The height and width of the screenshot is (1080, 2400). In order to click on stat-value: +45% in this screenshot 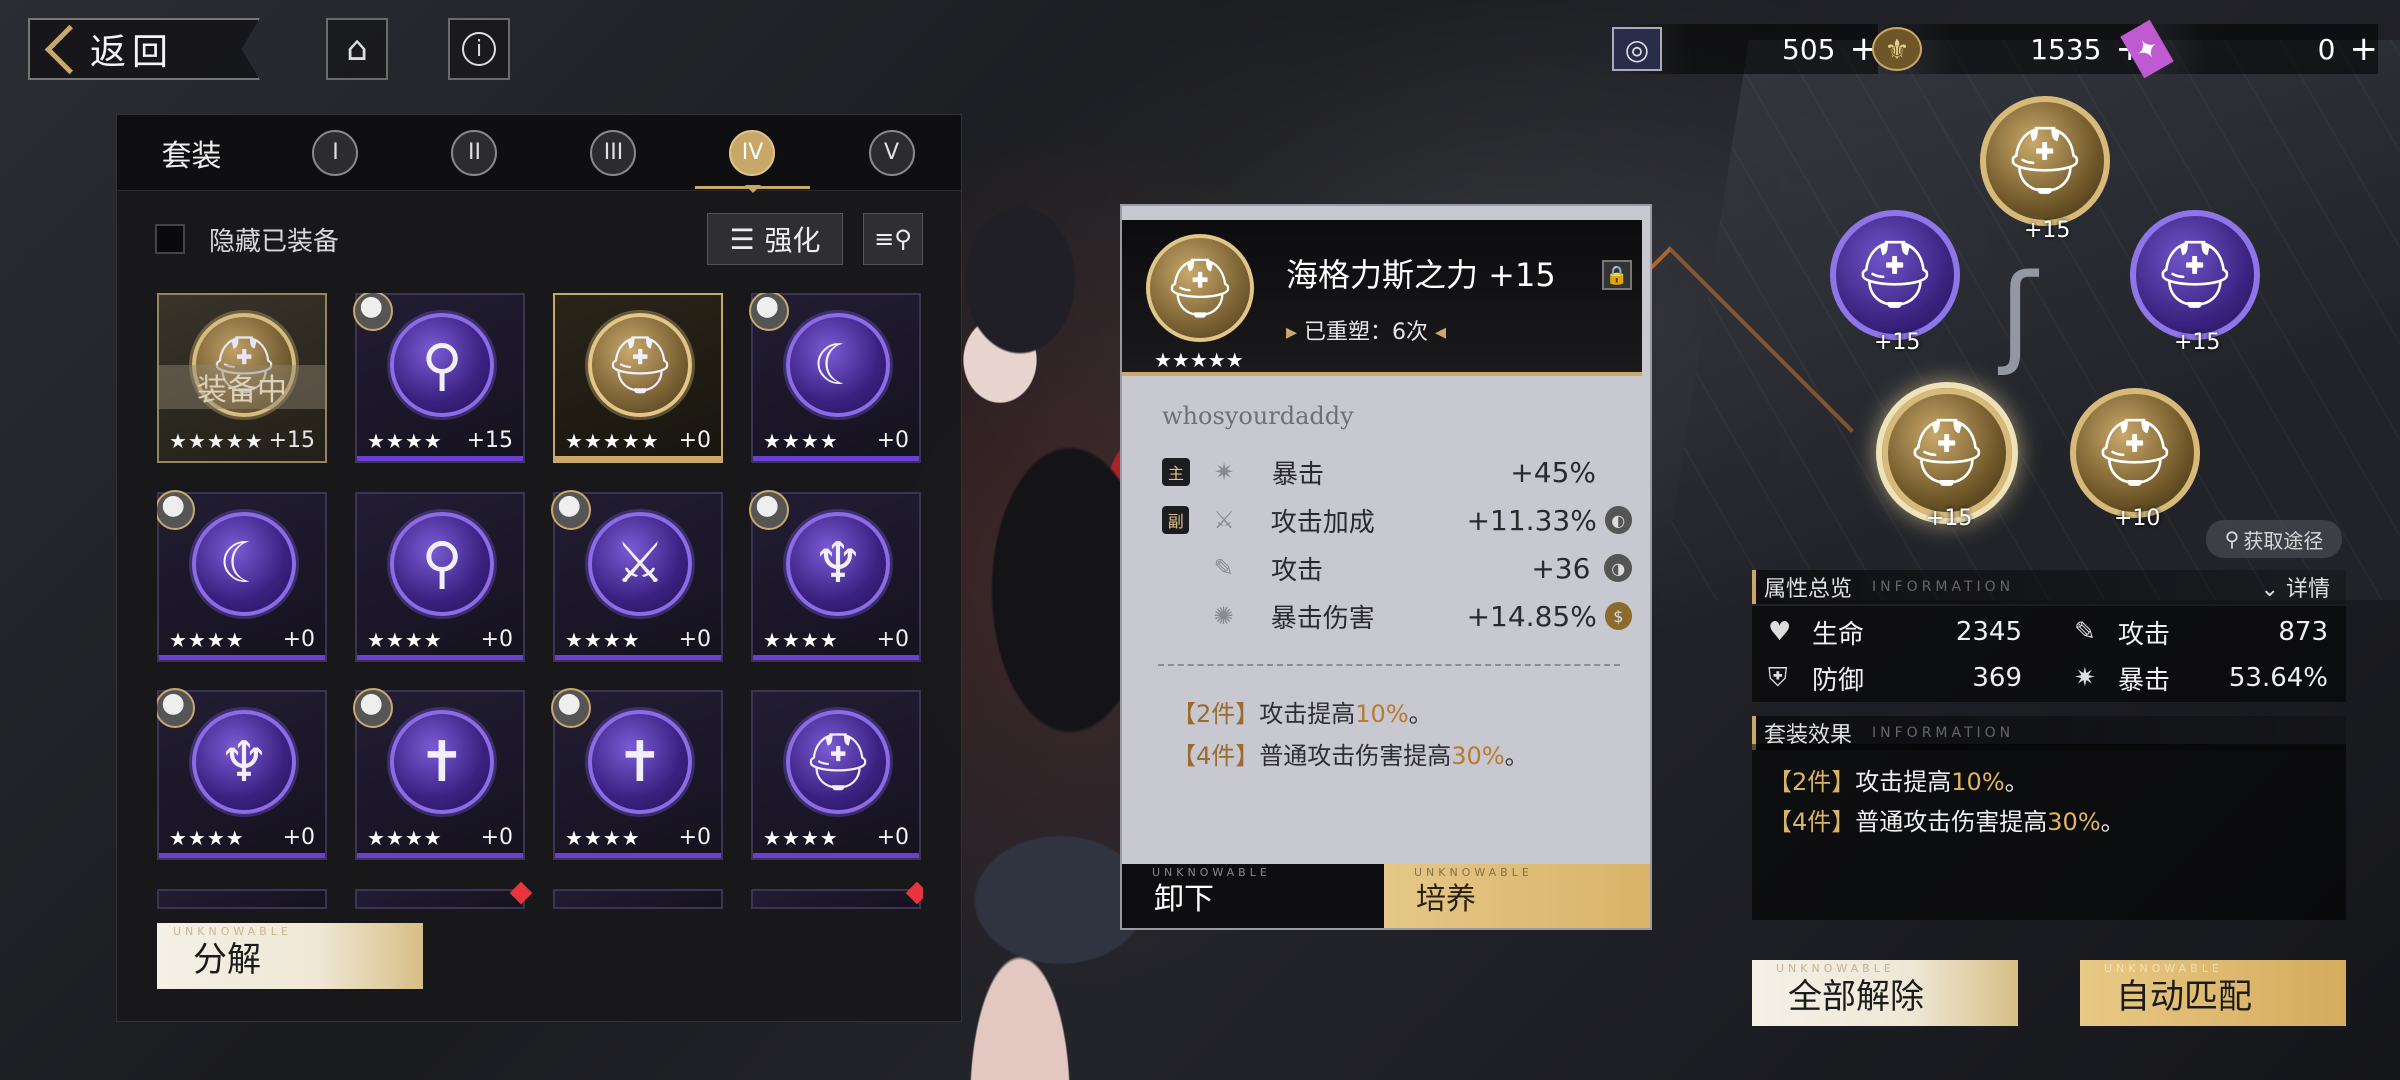, I will do `click(1553, 472)`.